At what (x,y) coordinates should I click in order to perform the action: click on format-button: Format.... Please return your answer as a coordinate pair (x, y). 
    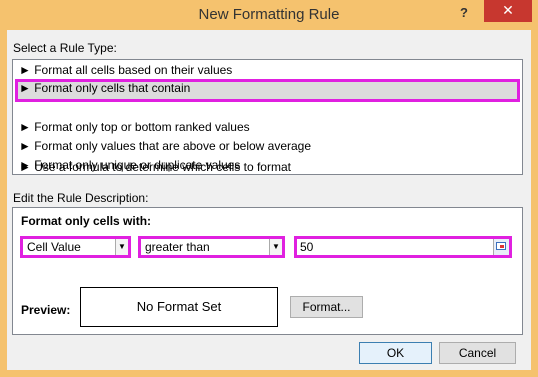
    Looking at the image, I should click on (326, 307).